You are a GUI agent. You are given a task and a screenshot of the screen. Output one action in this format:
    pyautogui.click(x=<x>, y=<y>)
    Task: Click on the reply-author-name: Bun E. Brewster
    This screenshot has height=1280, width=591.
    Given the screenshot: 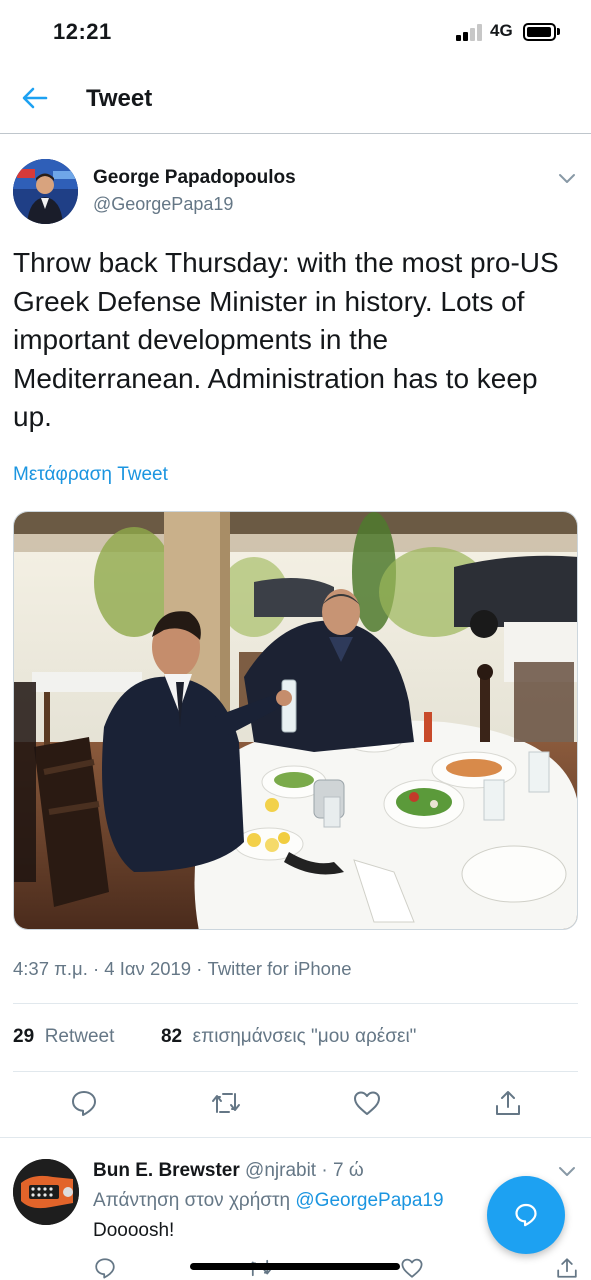 What is the action you would take?
    pyautogui.click(x=166, y=1170)
    